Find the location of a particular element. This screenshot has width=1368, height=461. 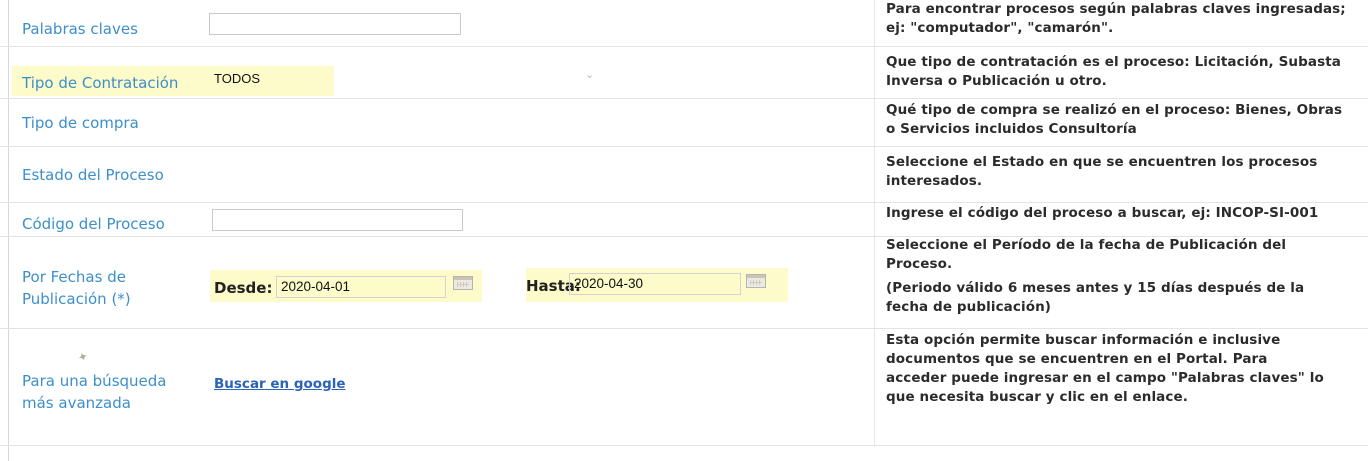

hasta-date-input: 2020-04-30 is located at coordinates (655, 284).